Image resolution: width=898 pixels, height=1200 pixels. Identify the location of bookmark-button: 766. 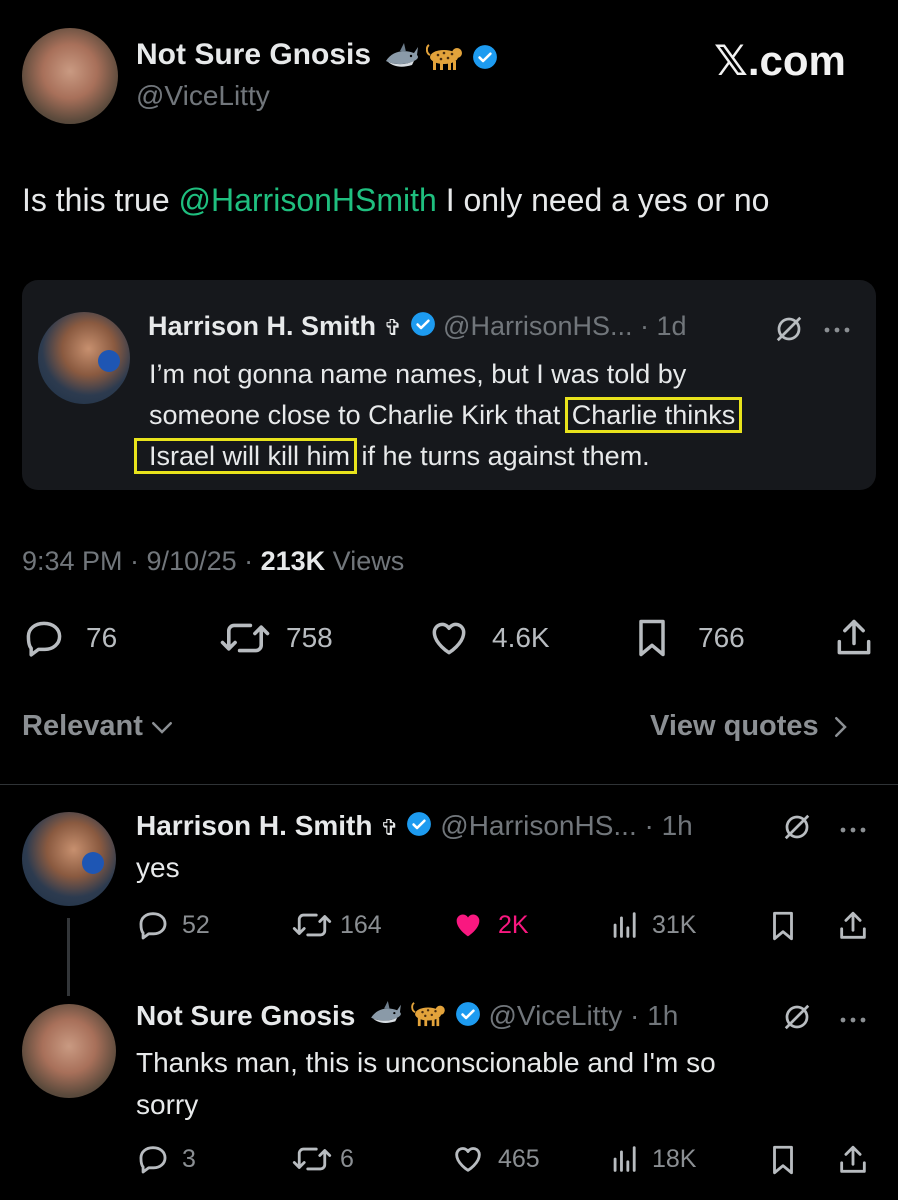
(687, 638).